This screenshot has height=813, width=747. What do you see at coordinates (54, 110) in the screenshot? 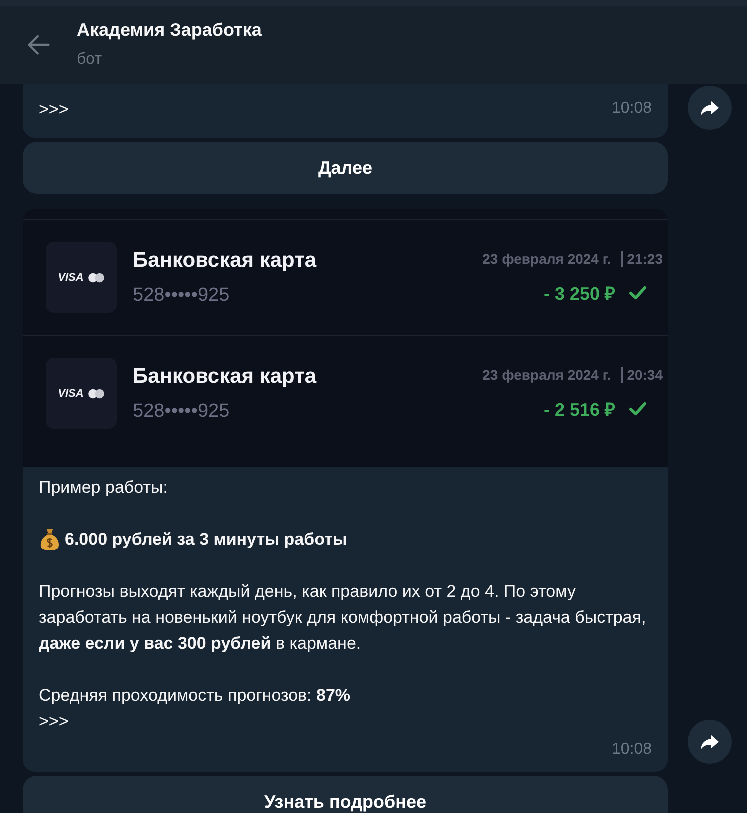
I see `message-text: >>>` at bounding box center [54, 110].